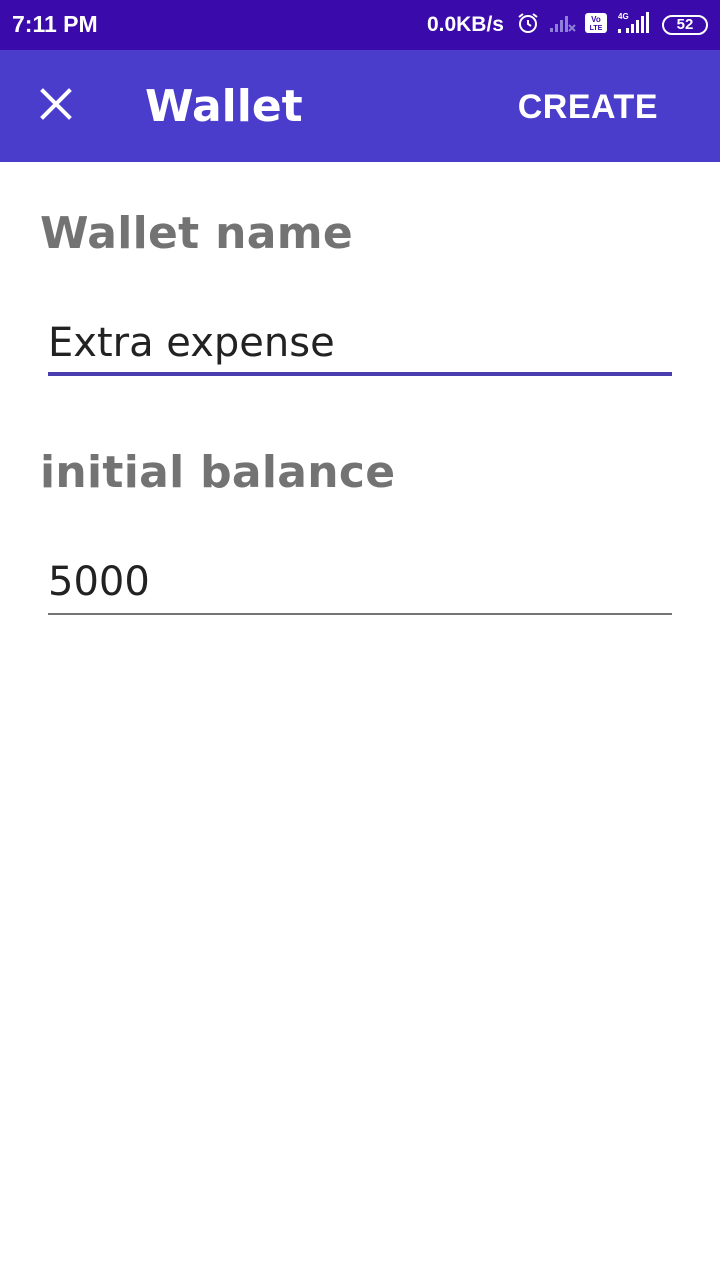  I want to click on status-icons: 0.0KB/s Vo LTE 4G 52, so click(567, 25).